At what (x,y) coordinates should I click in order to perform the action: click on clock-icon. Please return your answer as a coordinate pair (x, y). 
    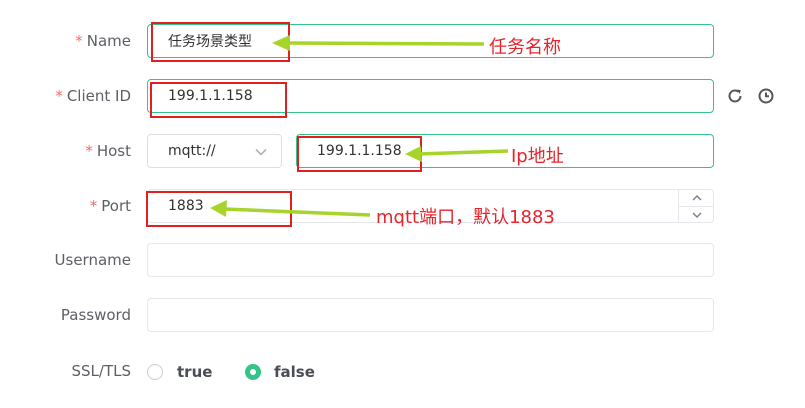
    Looking at the image, I should click on (766, 96).